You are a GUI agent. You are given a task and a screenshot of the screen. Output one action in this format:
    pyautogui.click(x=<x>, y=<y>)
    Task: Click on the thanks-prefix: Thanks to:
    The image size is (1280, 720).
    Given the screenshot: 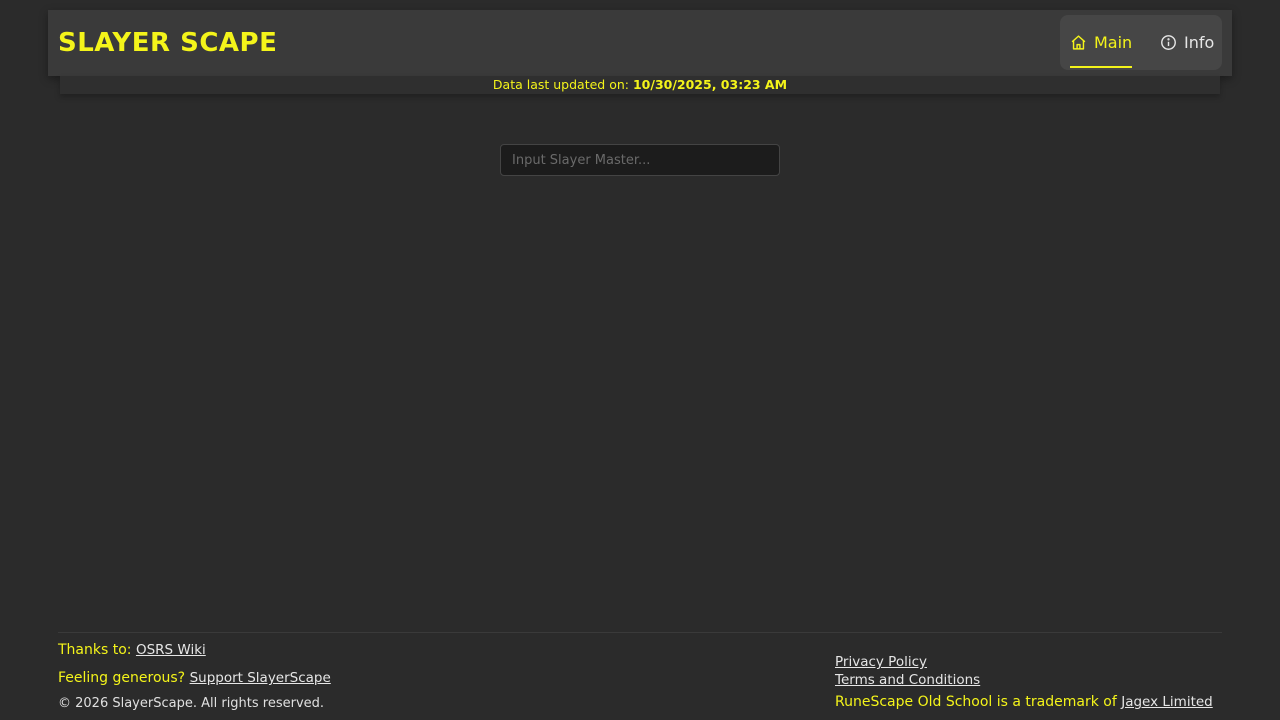 What is the action you would take?
    pyautogui.click(x=95, y=650)
    